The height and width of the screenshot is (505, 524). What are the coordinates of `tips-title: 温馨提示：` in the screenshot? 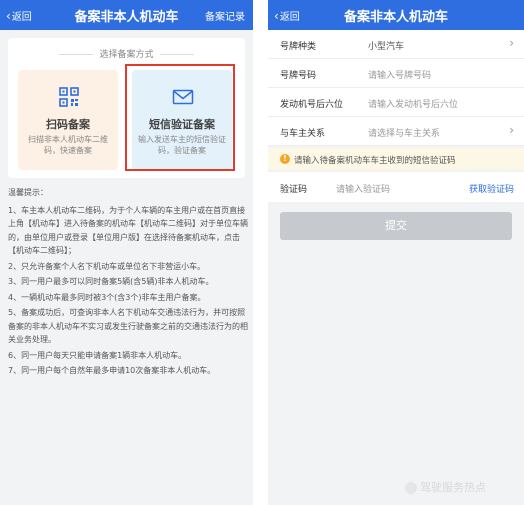 It's located at (28, 192).